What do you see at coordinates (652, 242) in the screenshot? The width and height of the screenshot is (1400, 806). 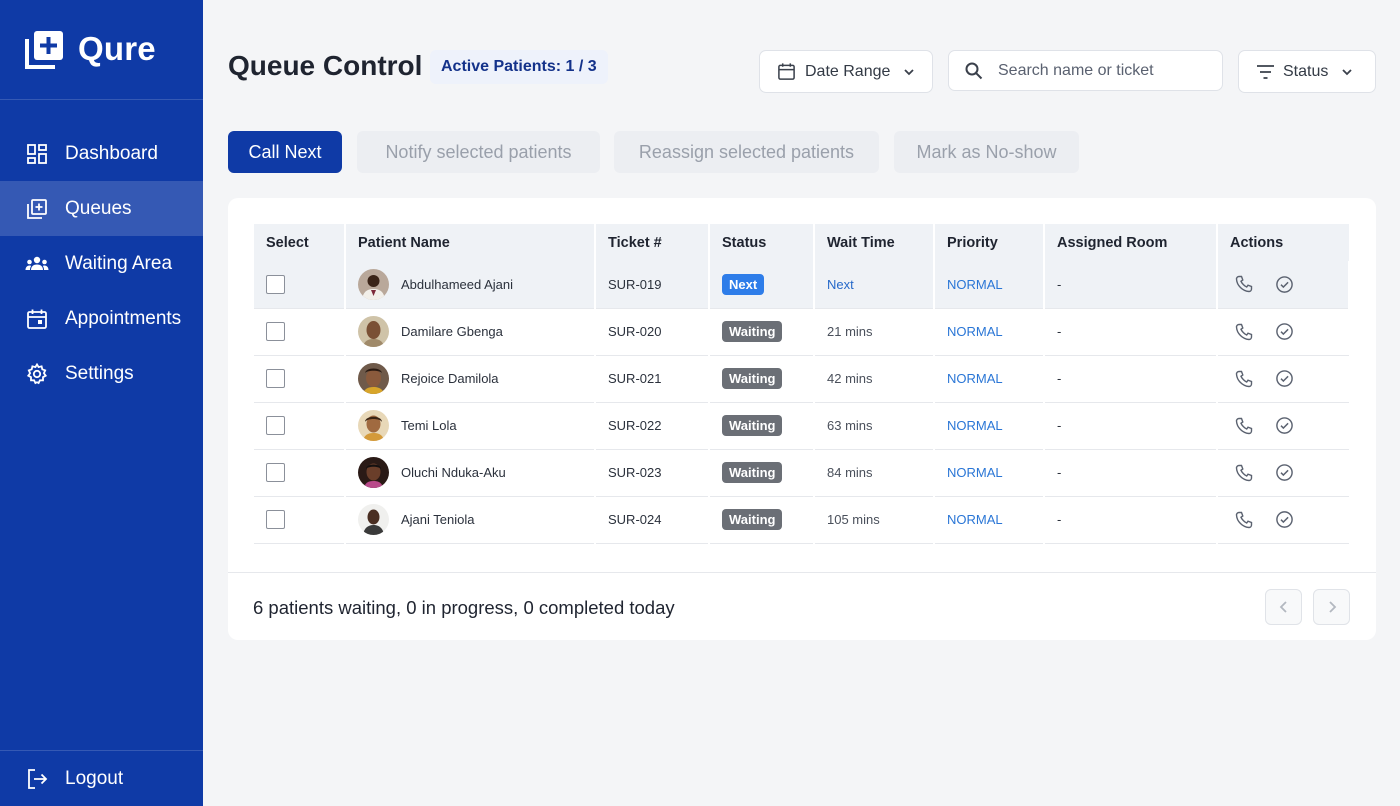 I see `column-header: Ticket #` at bounding box center [652, 242].